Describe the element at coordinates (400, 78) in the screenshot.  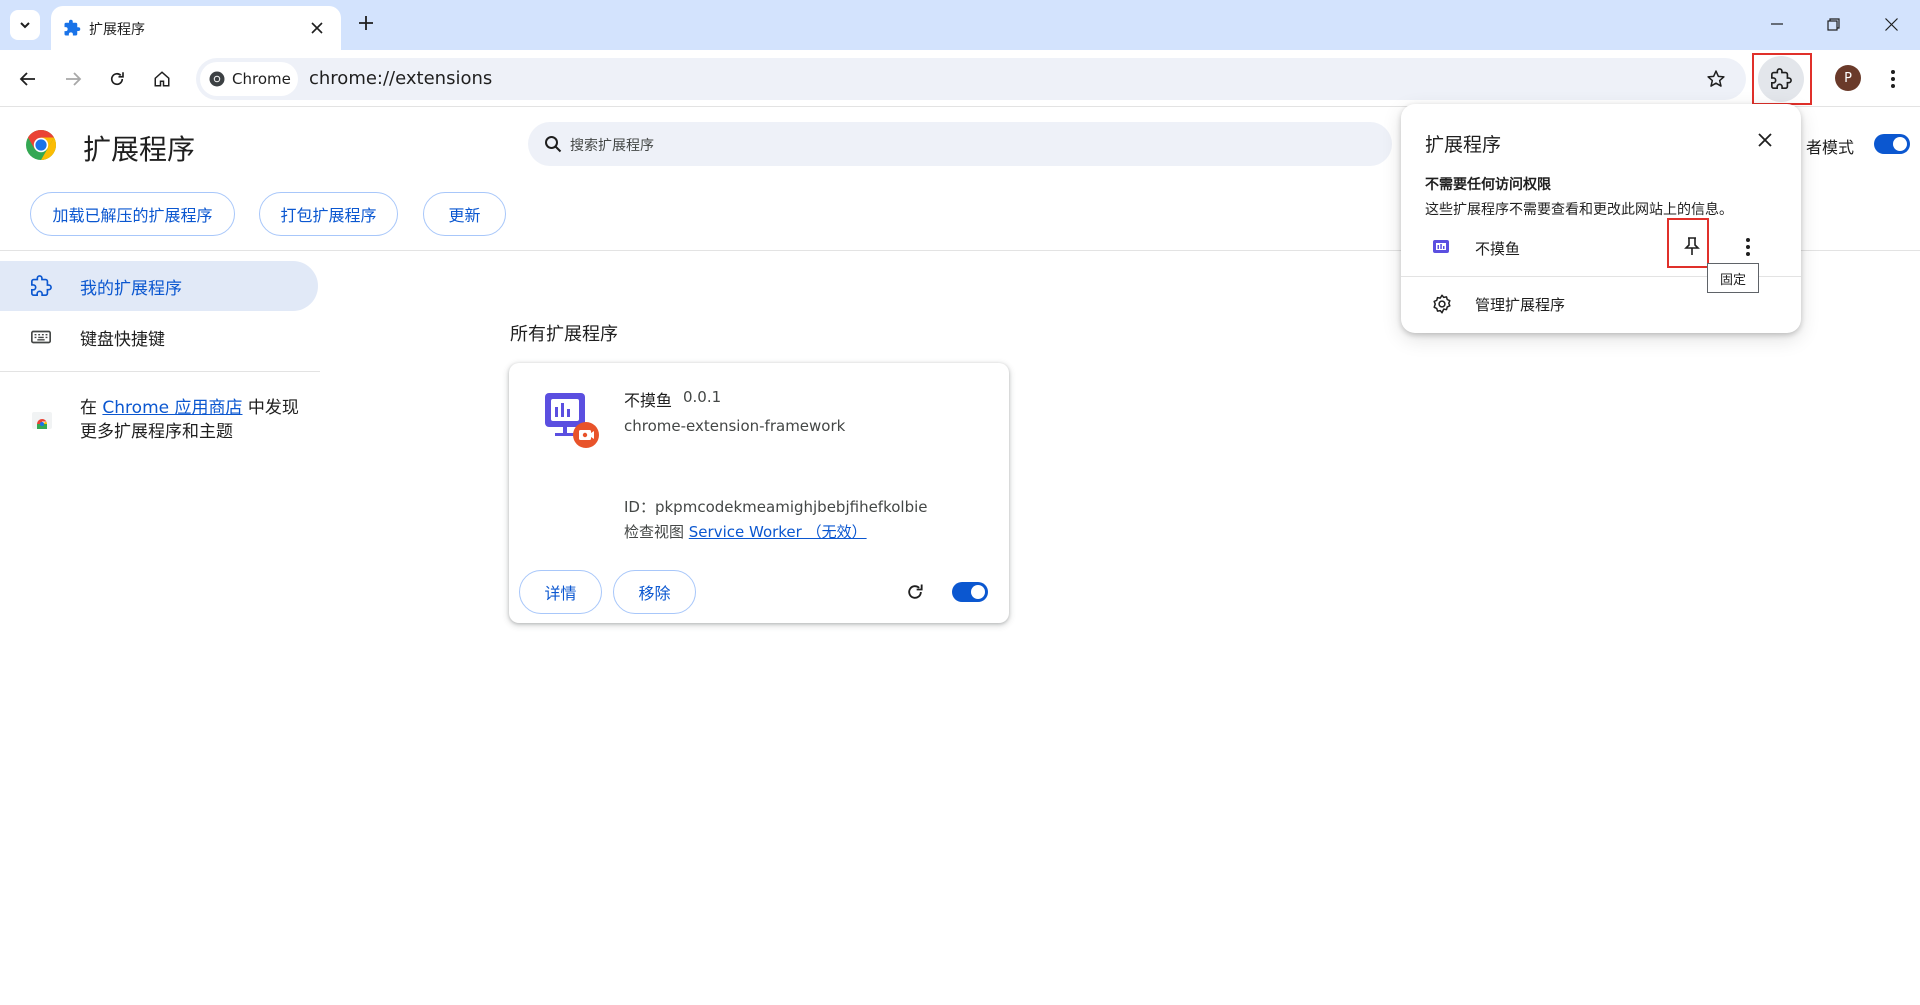
I see `url-text: chrome://extensions` at that location.